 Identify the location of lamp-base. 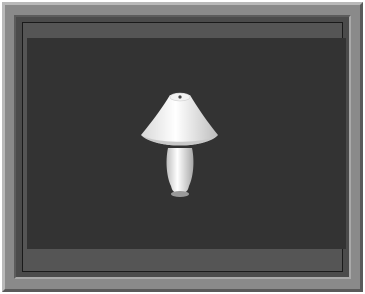
(180, 170).